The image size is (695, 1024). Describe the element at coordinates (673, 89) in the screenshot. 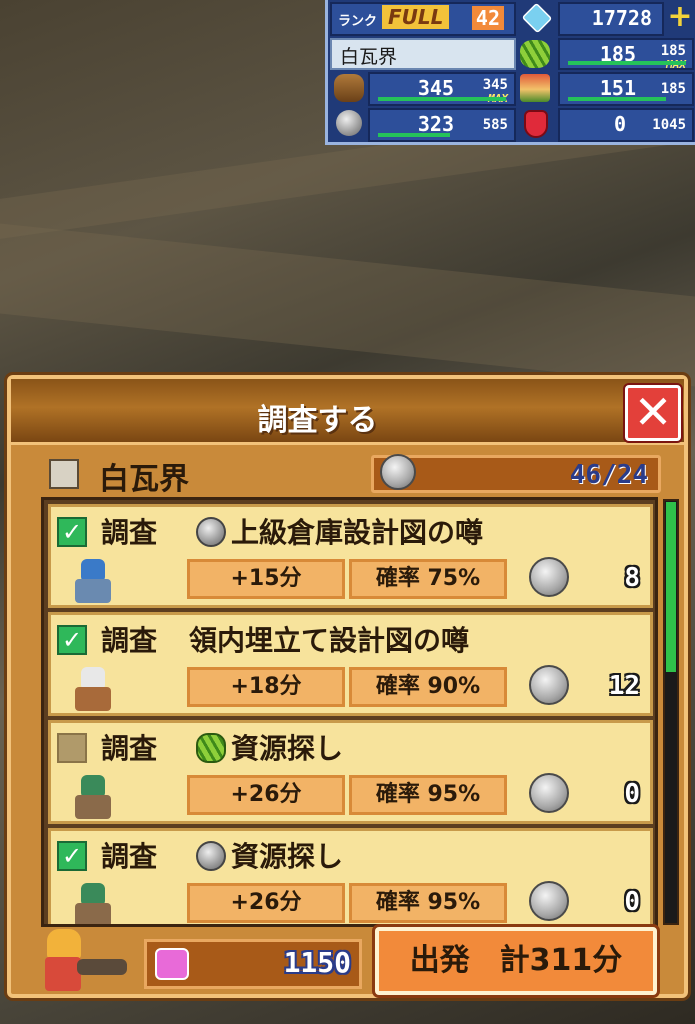

I see `food-max: 185` at that location.